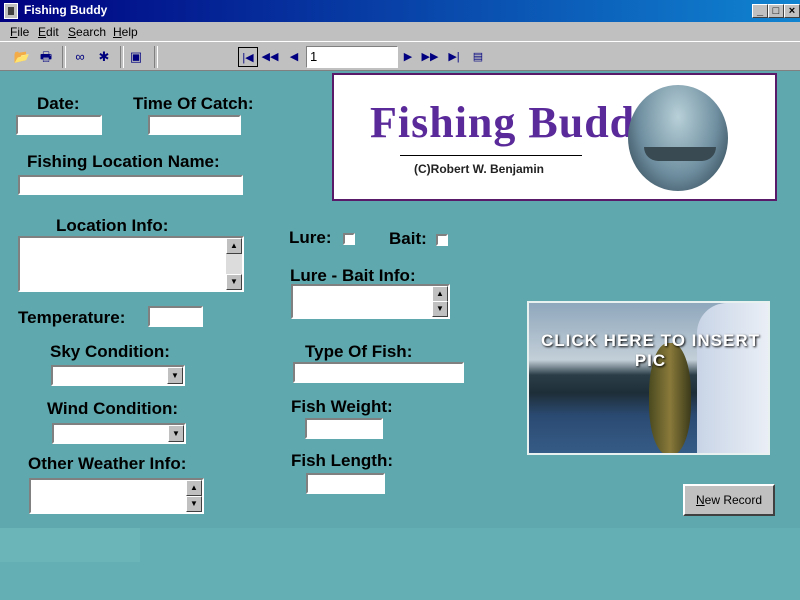  I want to click on logo-title: Fishing Buddy, so click(514, 122).